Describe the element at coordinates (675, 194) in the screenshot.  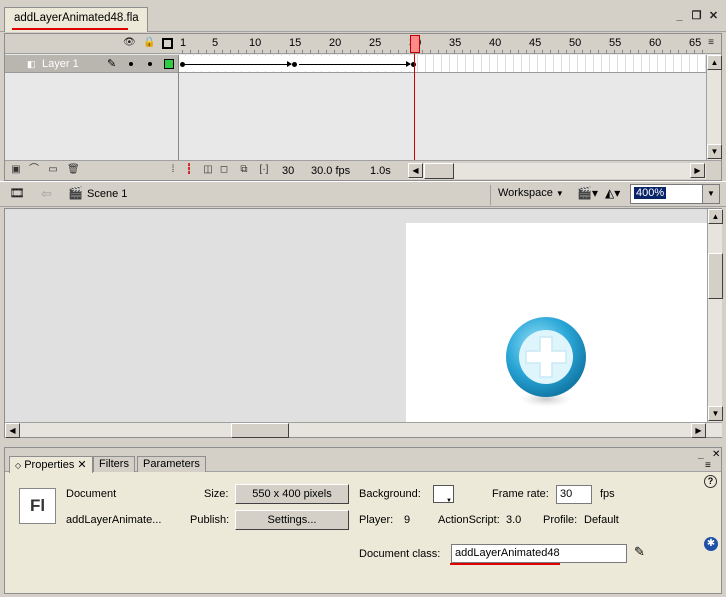
I see `zoom-combobox: 400% ▼` at that location.